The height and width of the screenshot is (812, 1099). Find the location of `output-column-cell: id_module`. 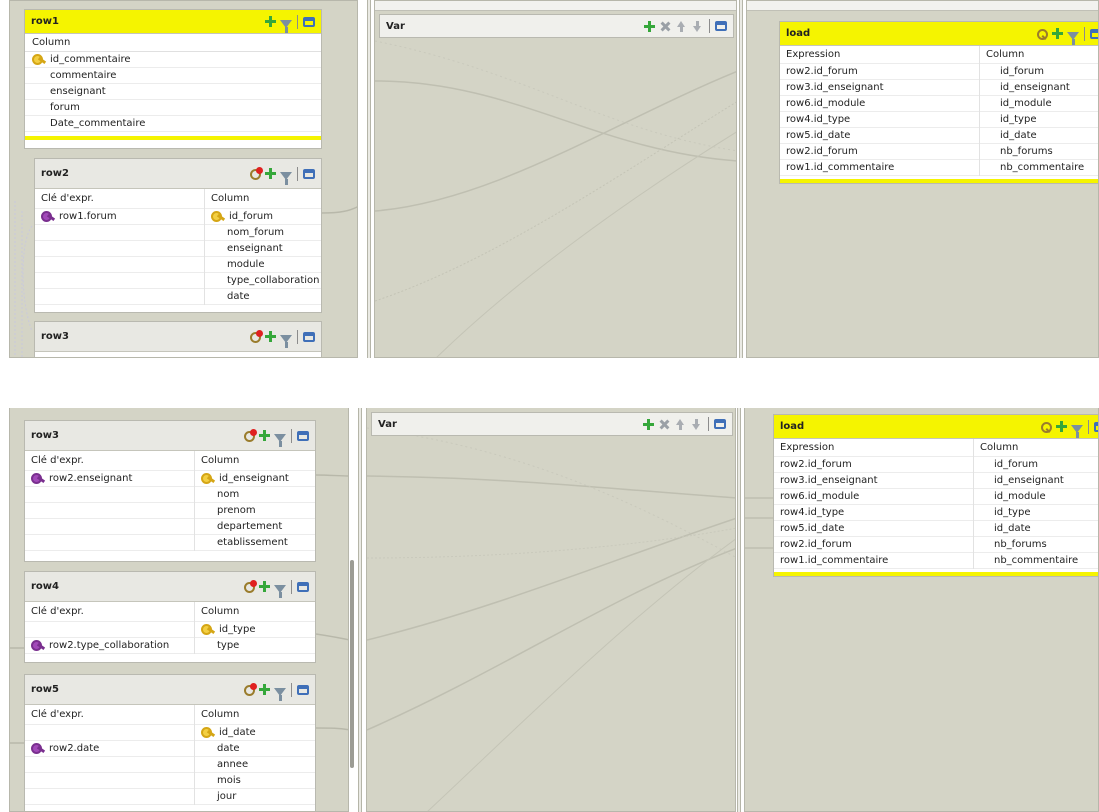

output-column-cell: id_module is located at coordinates (1036, 497).